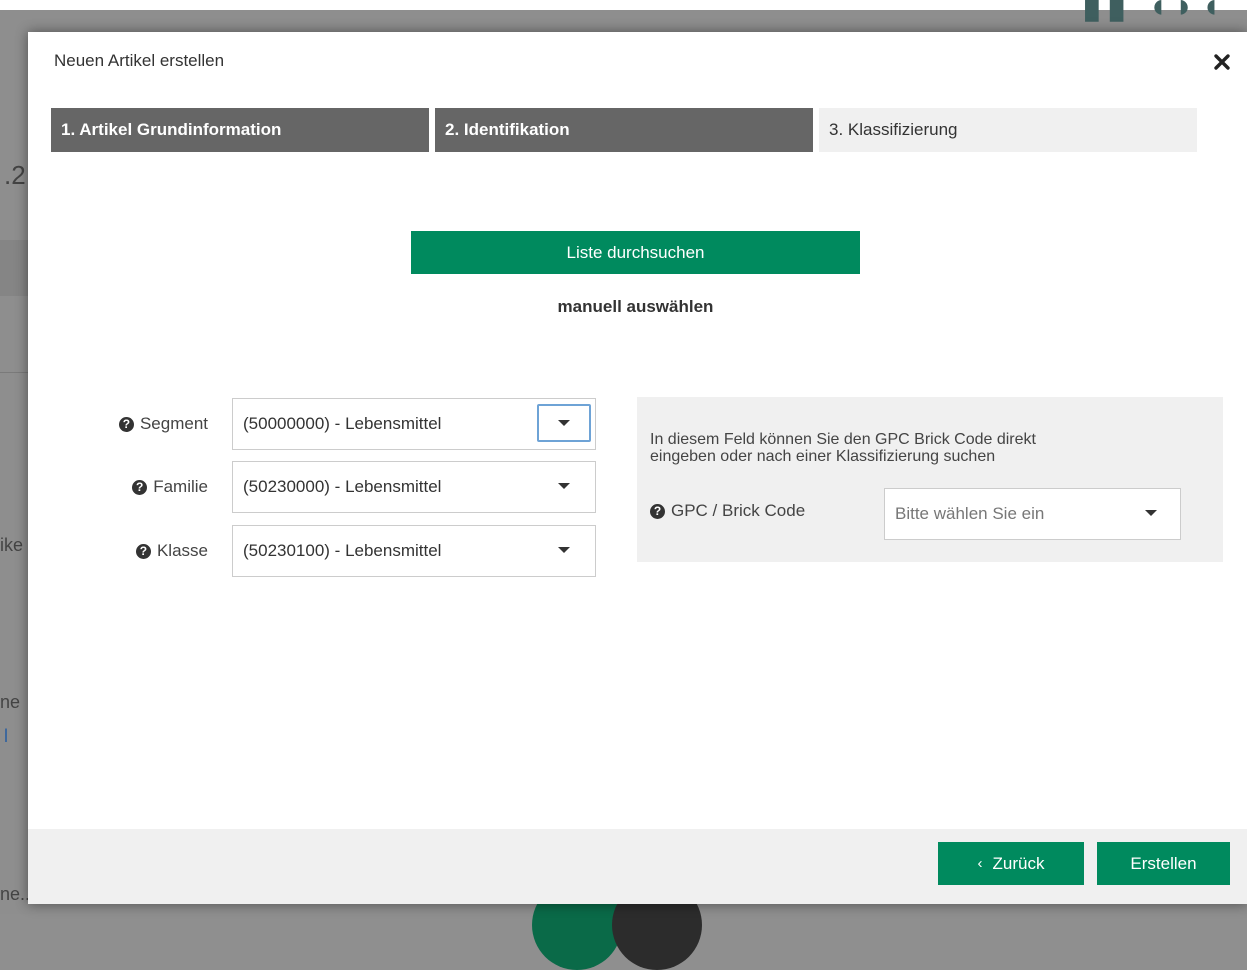 The width and height of the screenshot is (1247, 970). Describe the element at coordinates (635, 307) in the screenshot. I see `manual-select-link: manuell auswählen` at that location.